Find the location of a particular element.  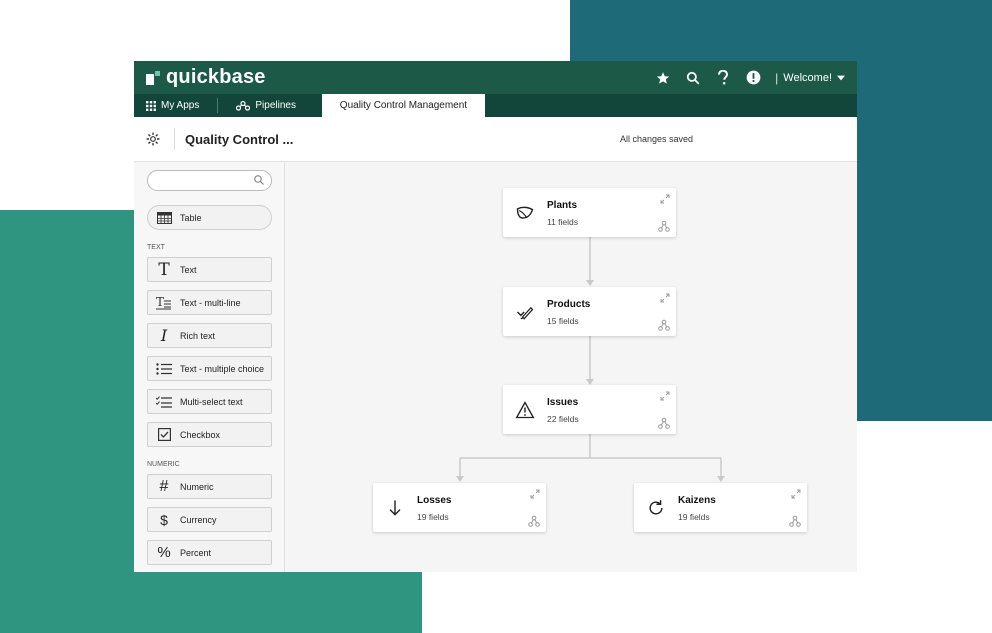

top-bar: quickbase | Welcome! is located at coordinates (495, 77).